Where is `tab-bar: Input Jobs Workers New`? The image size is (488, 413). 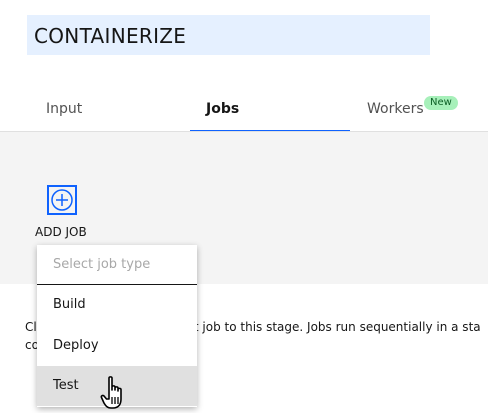
tab-bar: Input Jobs Workers New is located at coordinates (244, 111).